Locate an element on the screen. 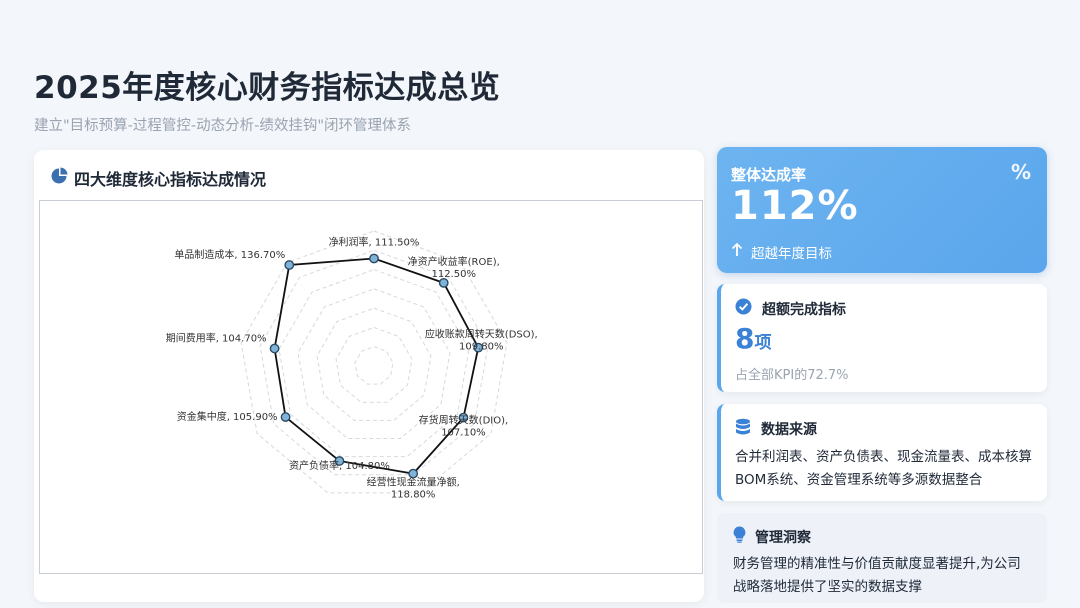 Image resolution: width=1080 pixels, height=608 pixels. check-circle-icon is located at coordinates (743, 308).